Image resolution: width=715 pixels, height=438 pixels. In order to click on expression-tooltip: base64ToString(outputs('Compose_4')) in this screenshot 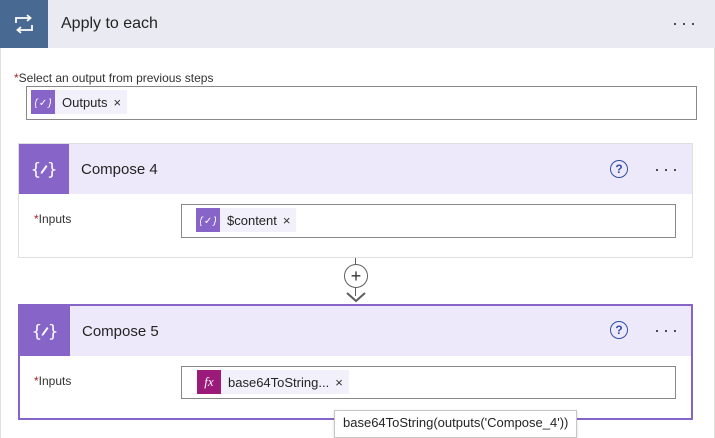, I will do `click(456, 424)`.